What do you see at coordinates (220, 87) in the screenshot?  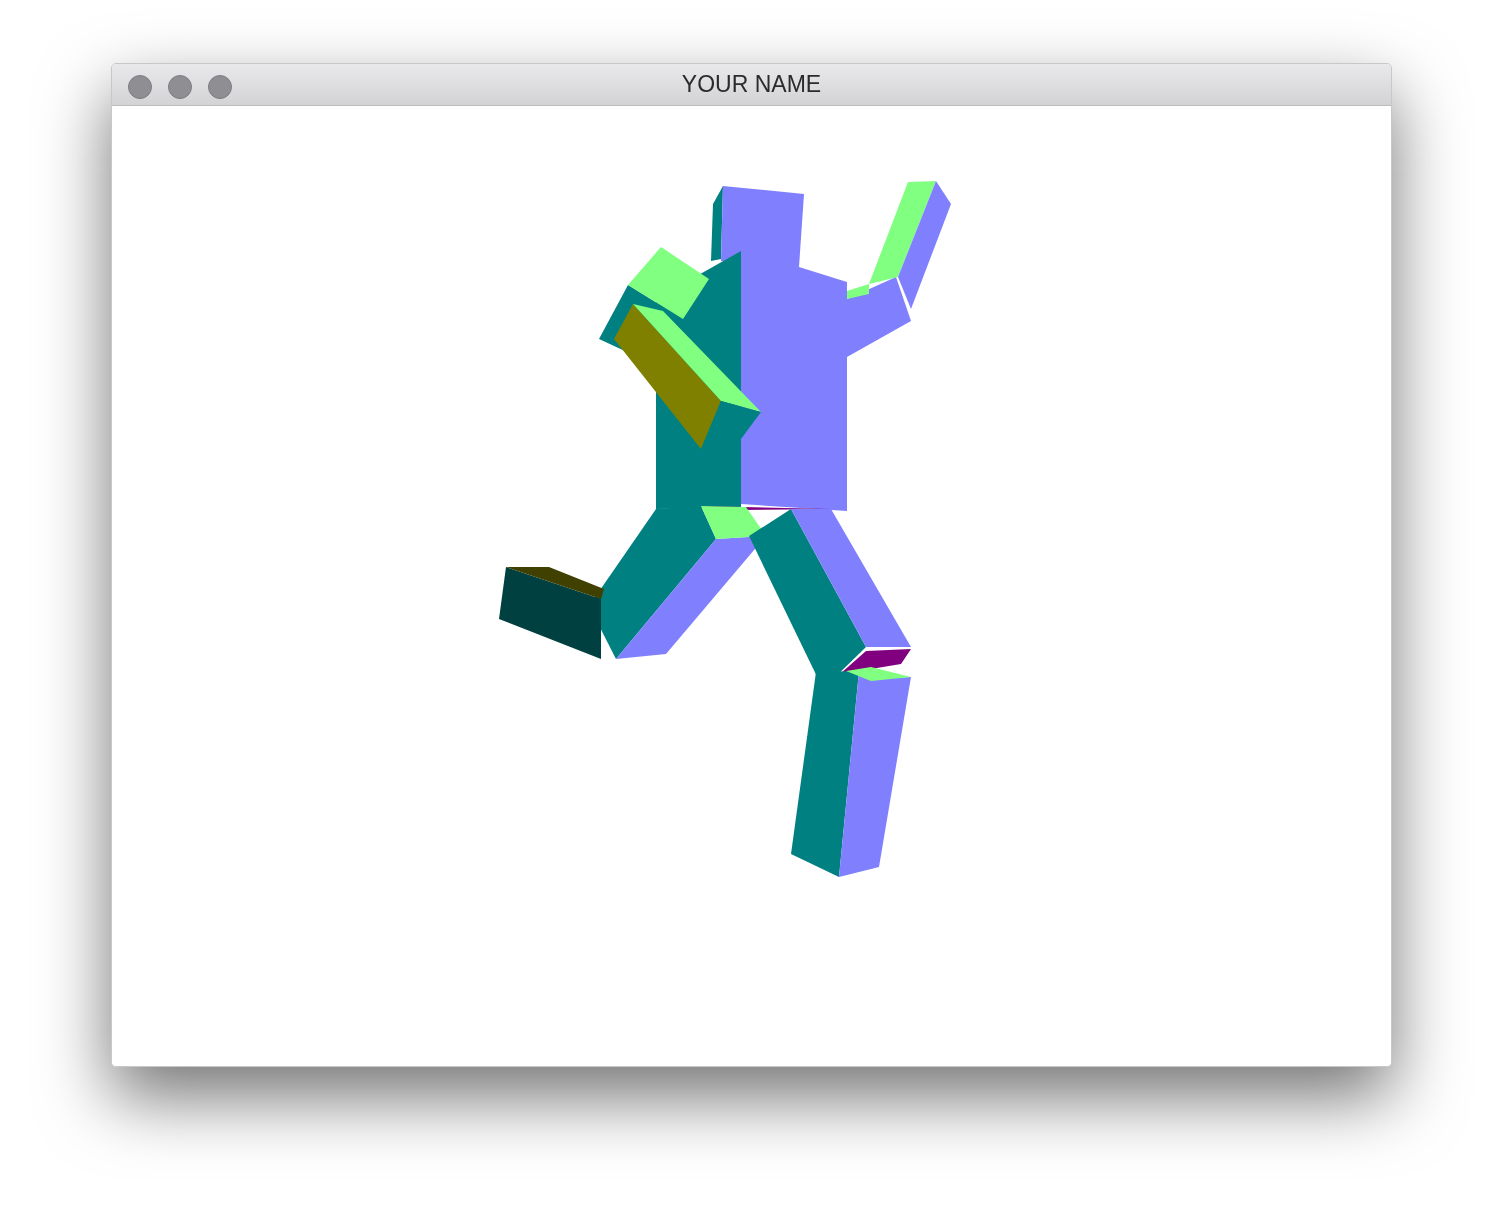 I see `zoom-button` at bounding box center [220, 87].